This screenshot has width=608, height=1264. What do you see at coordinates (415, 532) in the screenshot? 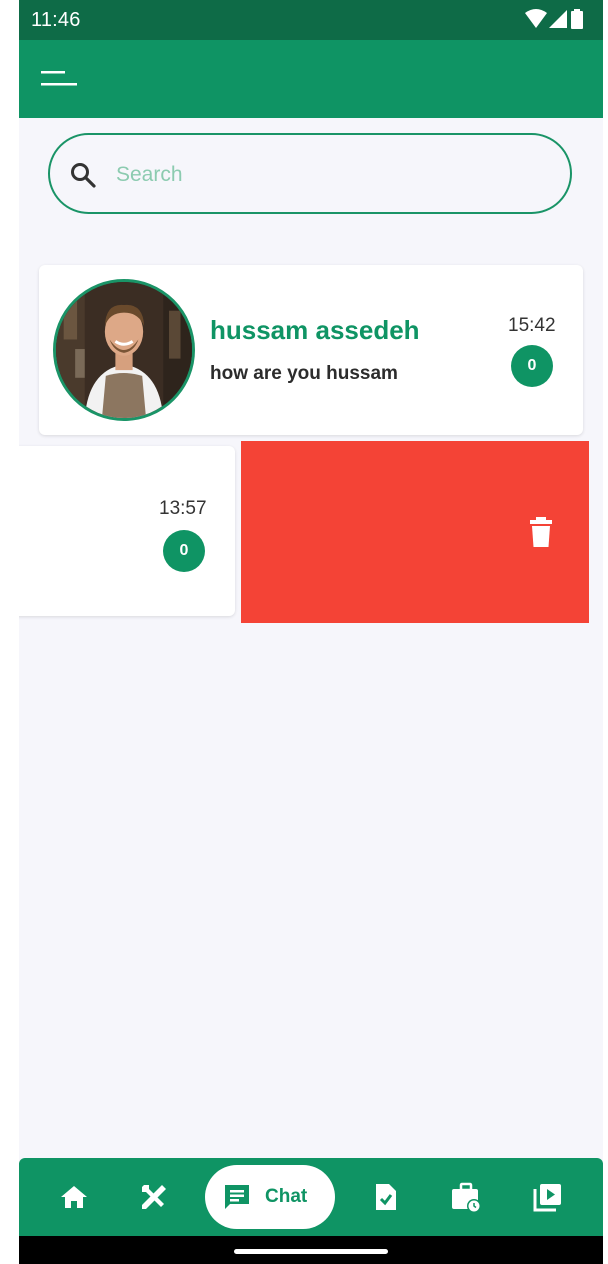
I see `delete-swipe-action` at bounding box center [415, 532].